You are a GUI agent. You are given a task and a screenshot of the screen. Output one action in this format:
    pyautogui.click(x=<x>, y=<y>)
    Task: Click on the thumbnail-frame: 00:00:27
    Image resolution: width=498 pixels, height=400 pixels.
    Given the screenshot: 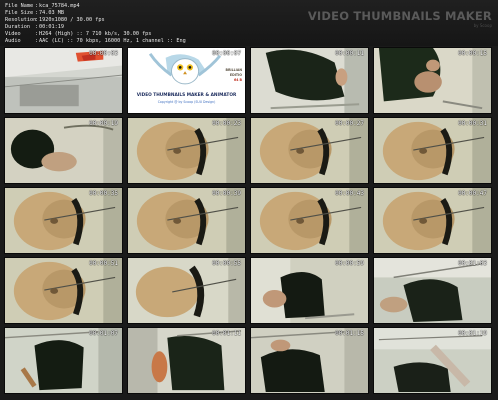 What is the action you would take?
    pyautogui.click(x=309, y=150)
    